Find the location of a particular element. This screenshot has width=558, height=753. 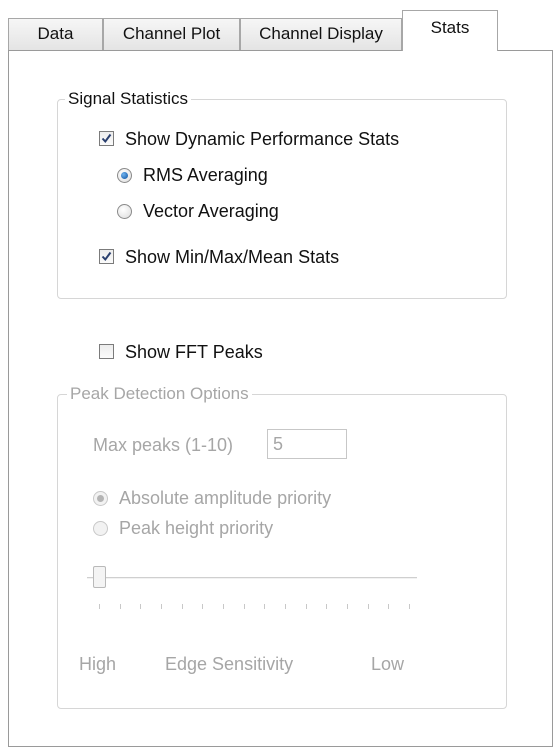

peak-height-radio is located at coordinates (100, 528).